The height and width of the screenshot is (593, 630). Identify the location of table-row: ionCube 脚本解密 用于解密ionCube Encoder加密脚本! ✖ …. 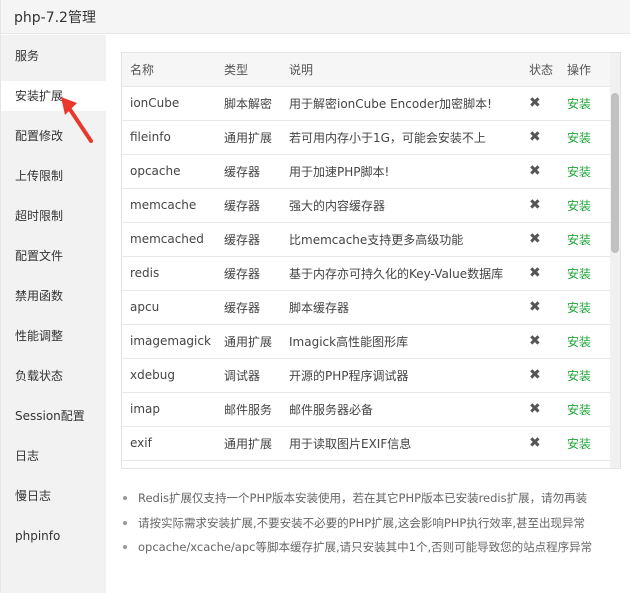
(367, 103).